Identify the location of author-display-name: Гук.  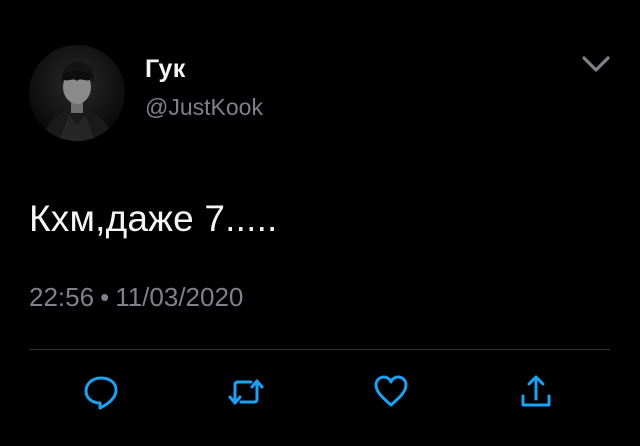
(165, 69).